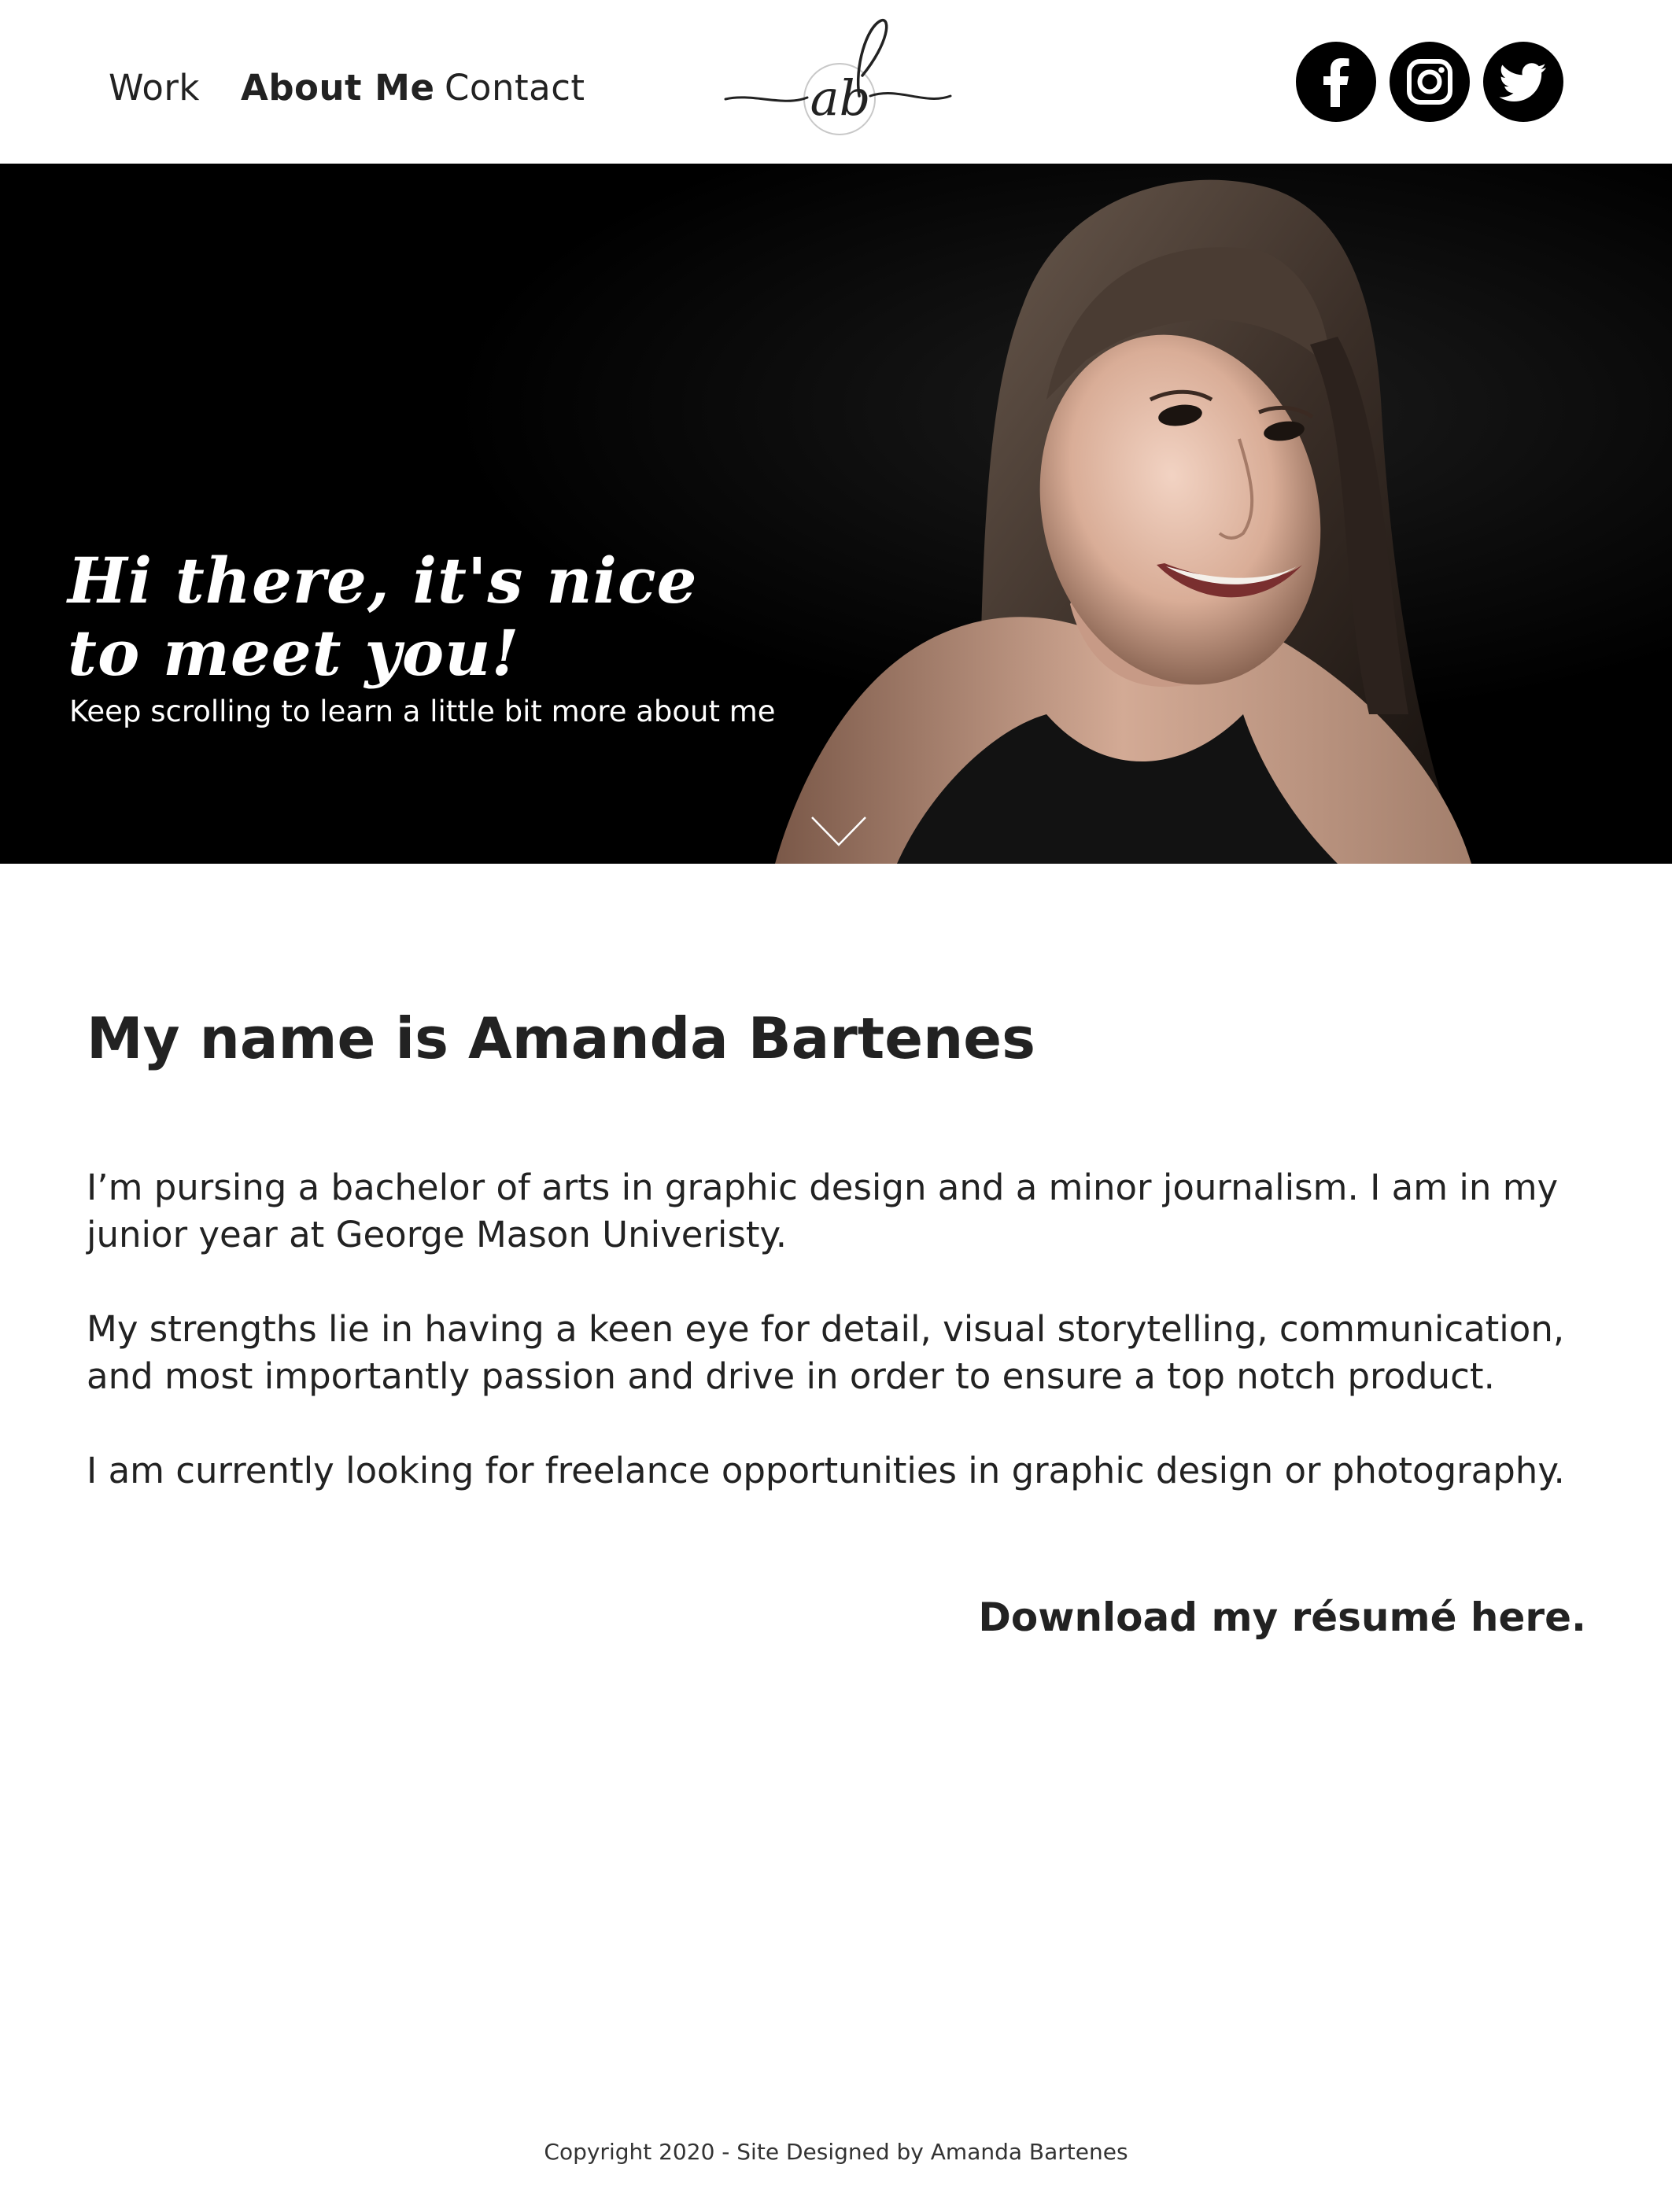 The height and width of the screenshot is (2212, 1672). I want to click on download-resume-link: Download my résumé here., so click(1257, 1617).